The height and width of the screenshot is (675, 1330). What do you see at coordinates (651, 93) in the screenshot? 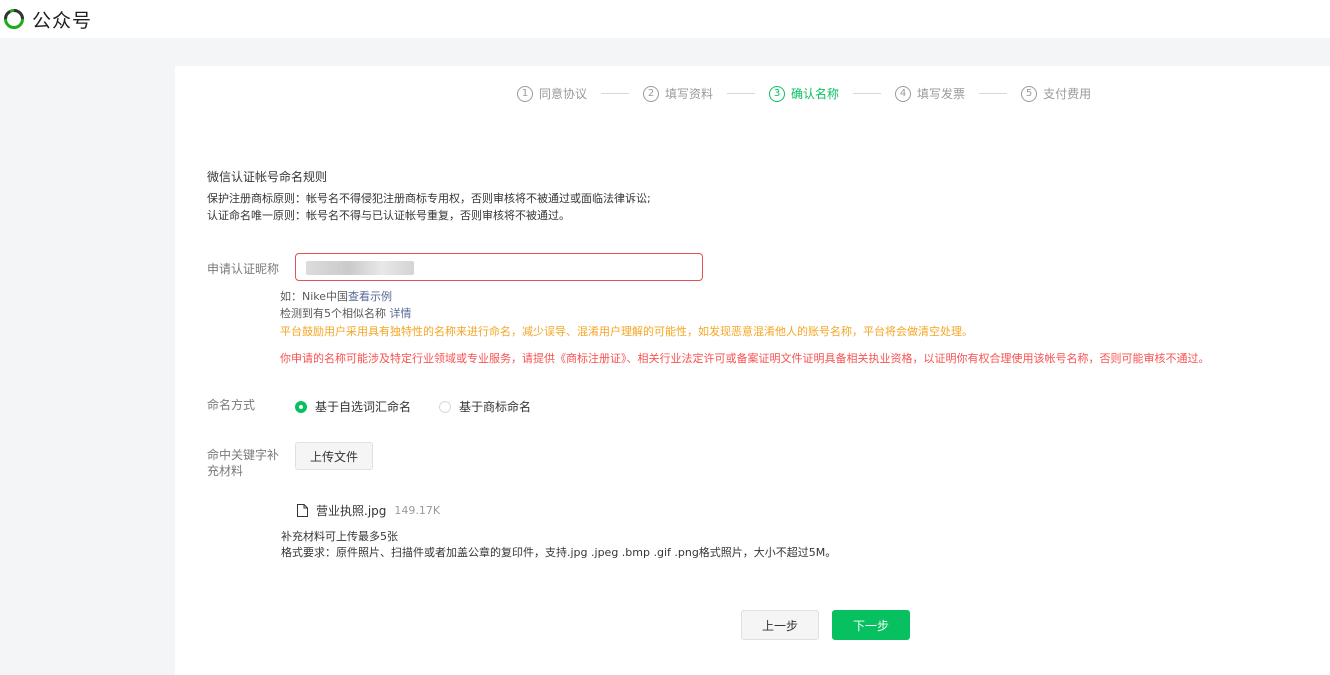
I see `step-number: 2` at bounding box center [651, 93].